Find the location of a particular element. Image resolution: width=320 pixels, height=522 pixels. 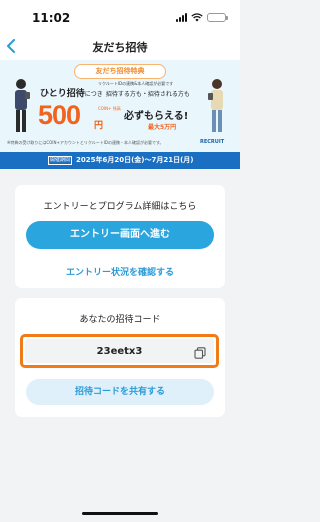

promo-coin-label: COIN+ 残高 is located at coordinates (109, 108).